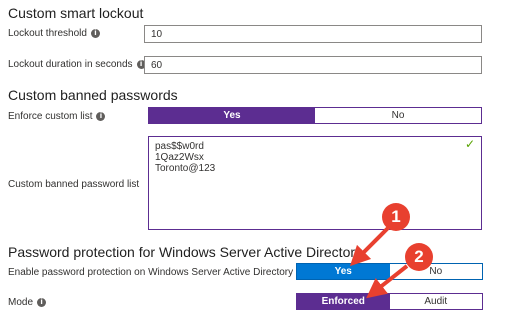 This screenshot has height=318, width=507. What do you see at coordinates (76, 13) in the screenshot?
I see `smart-lockout-title: Custom smart lockout` at bounding box center [76, 13].